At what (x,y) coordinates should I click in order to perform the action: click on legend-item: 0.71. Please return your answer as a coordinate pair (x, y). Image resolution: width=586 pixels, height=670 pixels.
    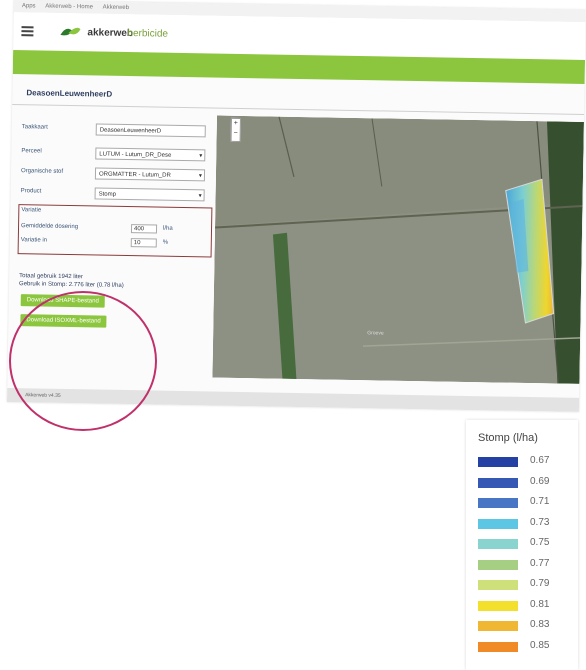
    Looking at the image, I should click on (524, 503).